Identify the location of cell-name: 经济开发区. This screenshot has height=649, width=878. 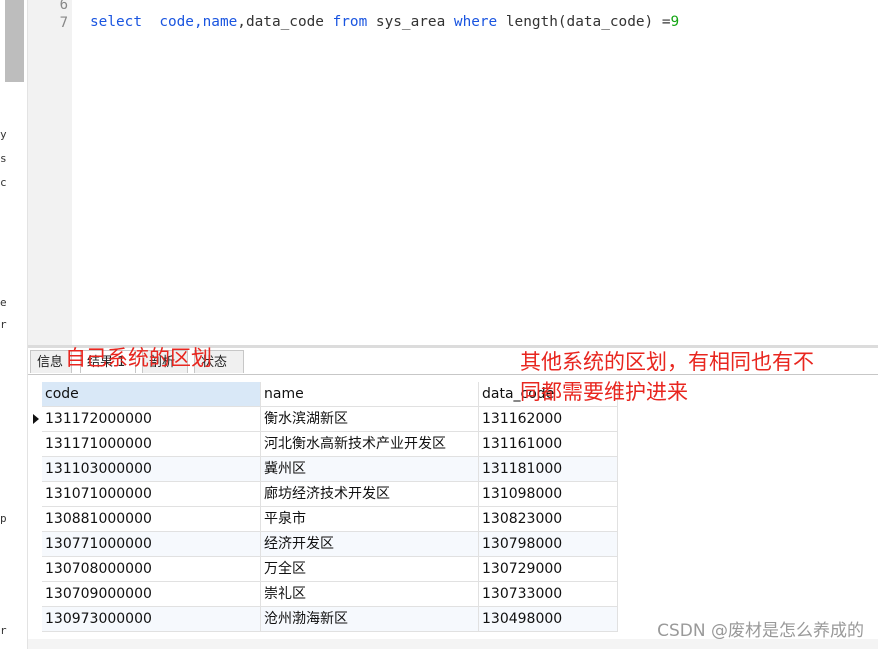
(370, 544).